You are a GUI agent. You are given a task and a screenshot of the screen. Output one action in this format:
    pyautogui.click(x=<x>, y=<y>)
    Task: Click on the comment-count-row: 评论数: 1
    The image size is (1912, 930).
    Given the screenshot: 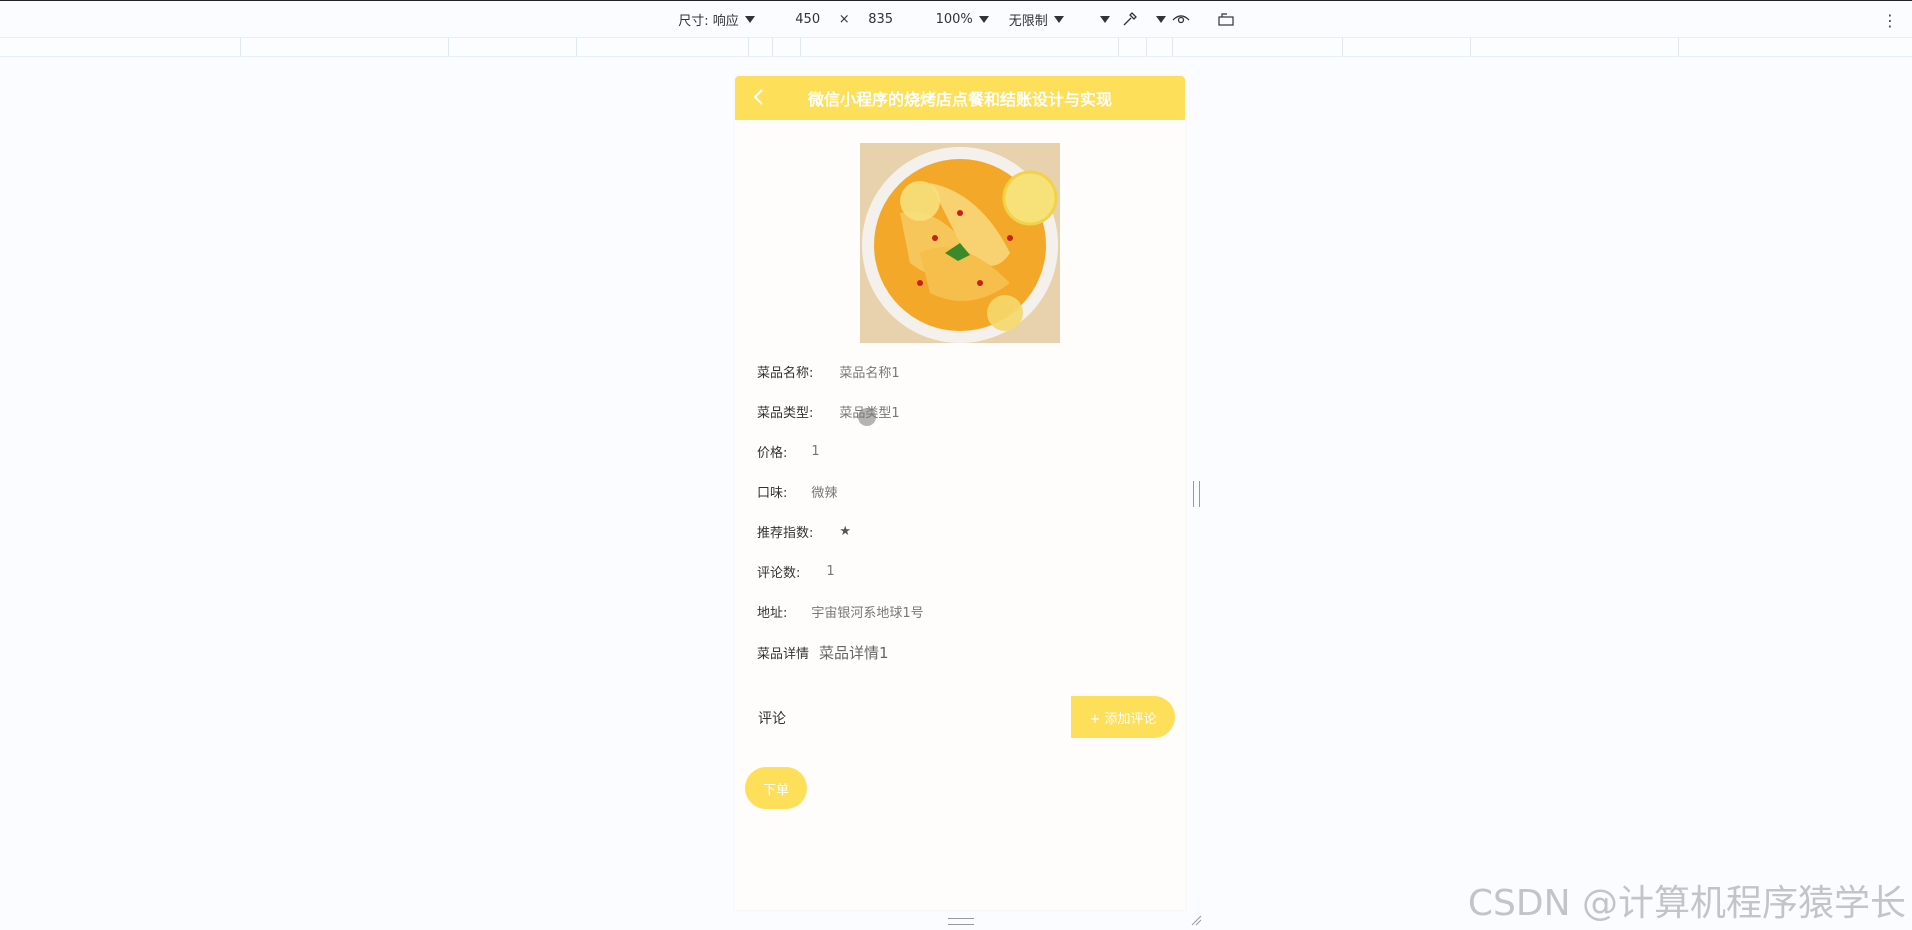 What is the action you would take?
    pyautogui.click(x=796, y=571)
    